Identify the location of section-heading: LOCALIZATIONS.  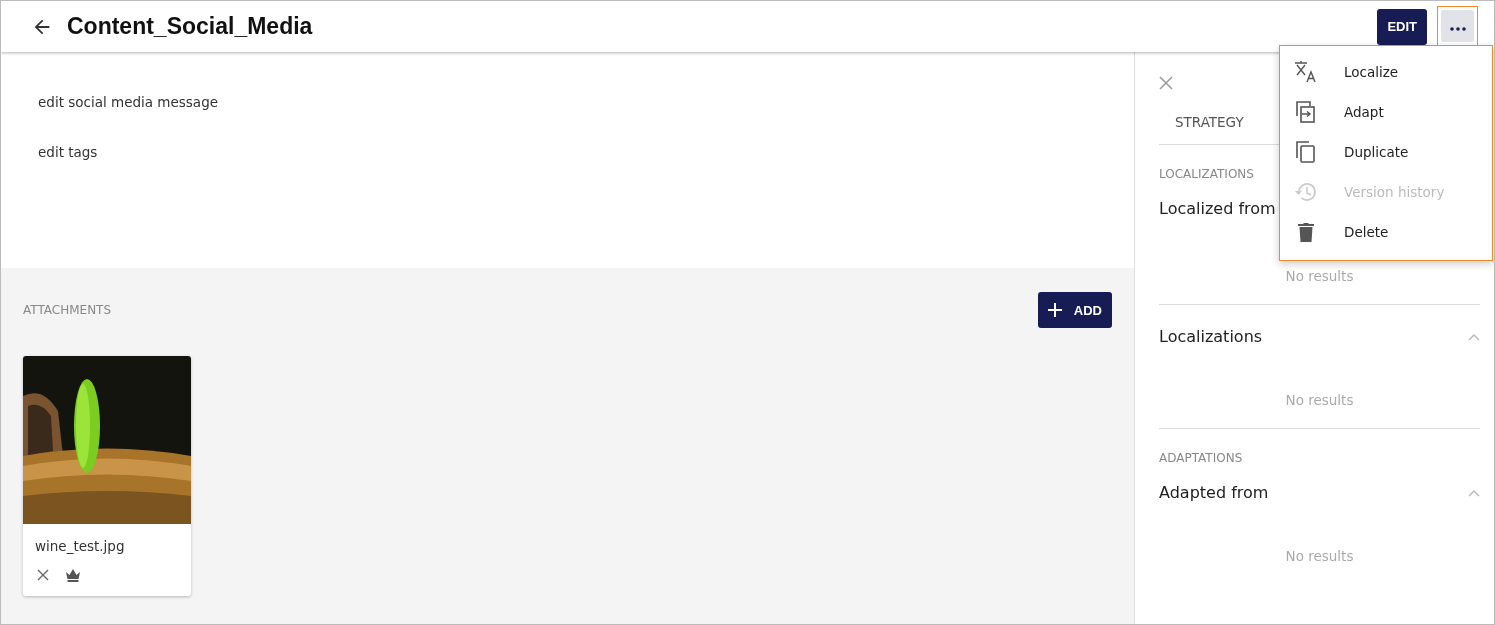
(1207, 174).